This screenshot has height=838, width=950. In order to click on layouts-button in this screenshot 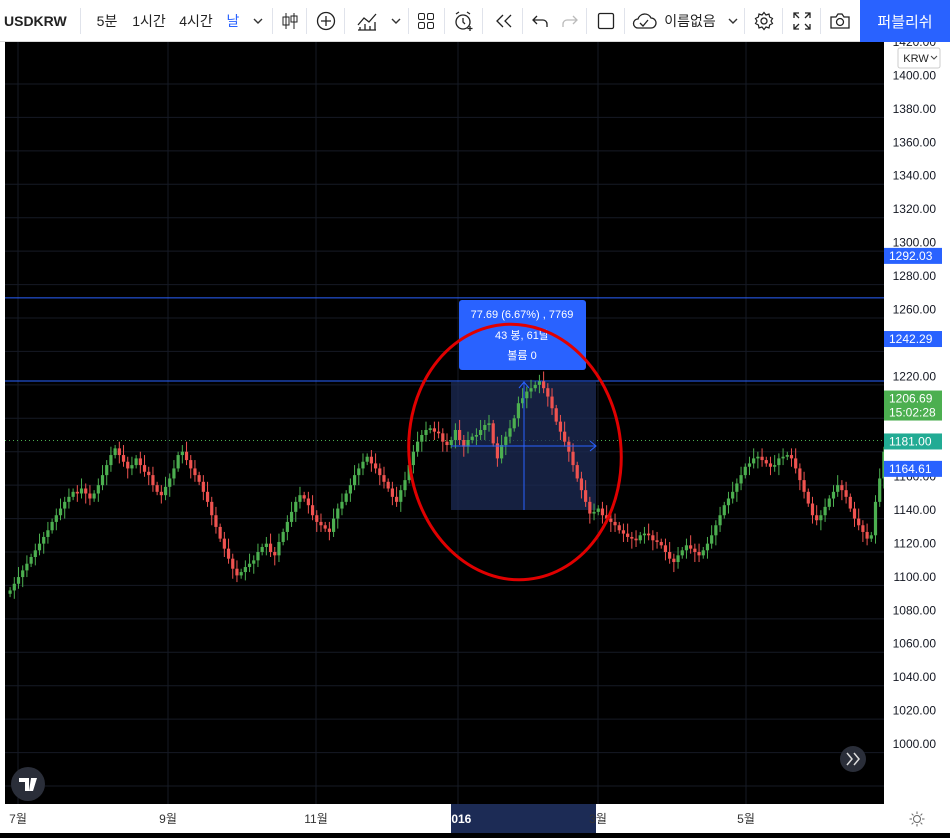, I will do `click(426, 21)`.